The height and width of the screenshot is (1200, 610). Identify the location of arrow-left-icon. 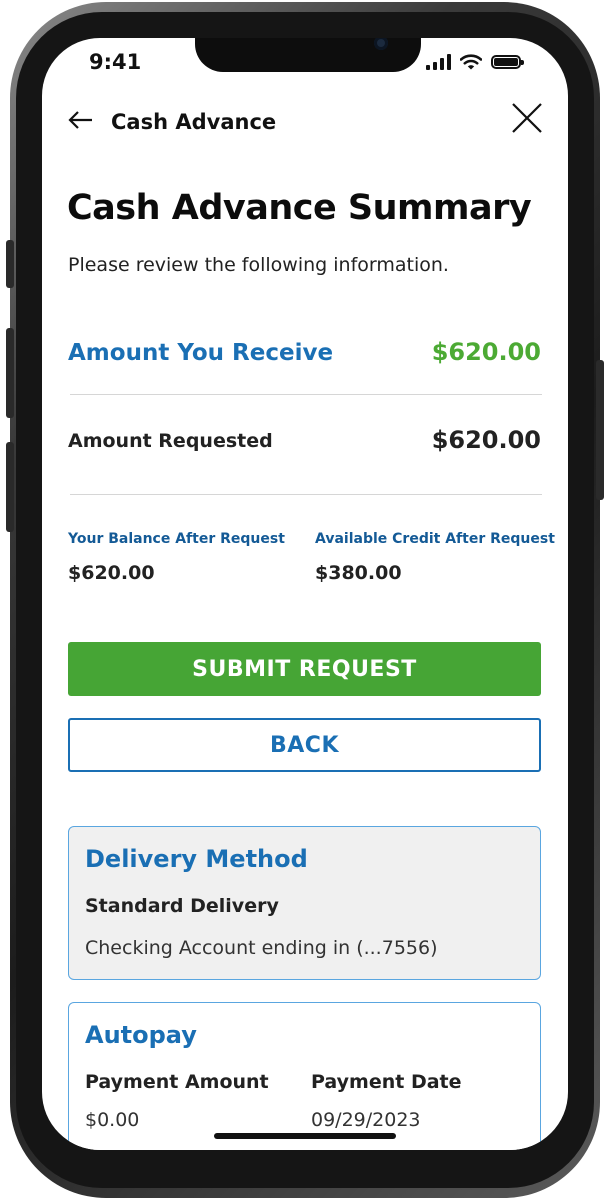
(81, 120).